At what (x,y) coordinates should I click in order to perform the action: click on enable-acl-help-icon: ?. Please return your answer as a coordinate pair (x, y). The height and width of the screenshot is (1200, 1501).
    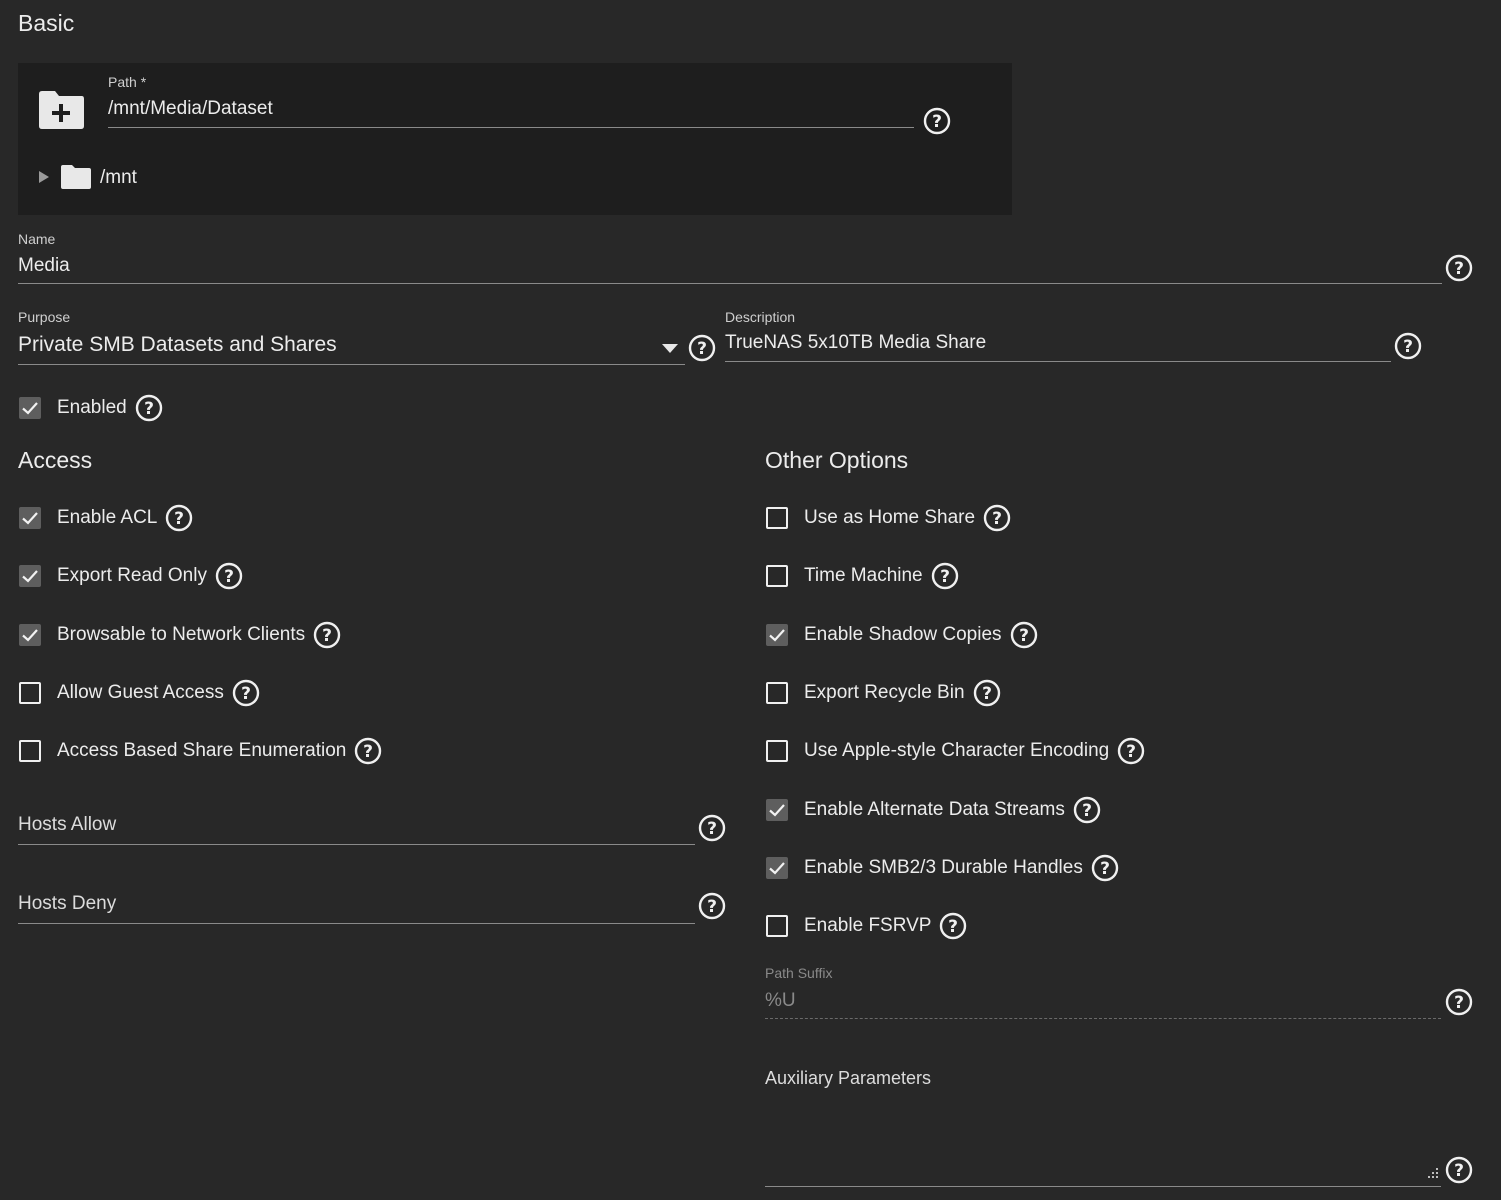
    Looking at the image, I should click on (179, 518).